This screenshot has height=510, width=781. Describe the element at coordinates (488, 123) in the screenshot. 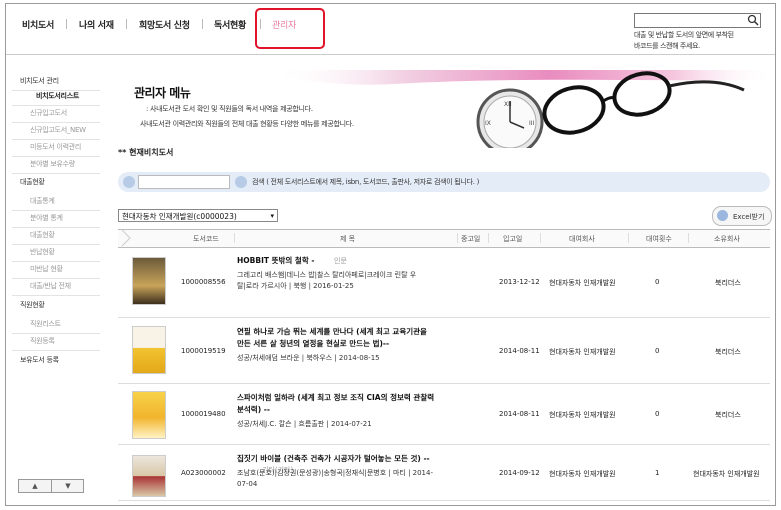

I see `svg-text: IX` at that location.